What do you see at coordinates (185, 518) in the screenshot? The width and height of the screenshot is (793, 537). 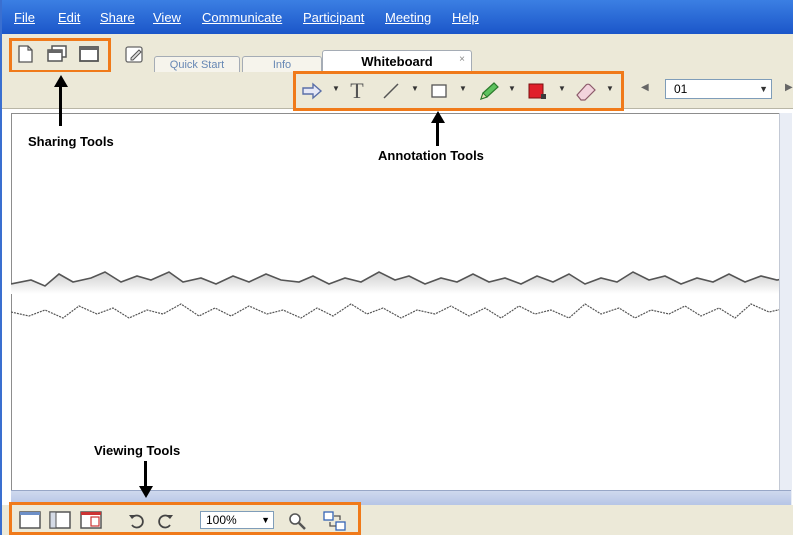 I see `viewing-tools-callout` at bounding box center [185, 518].